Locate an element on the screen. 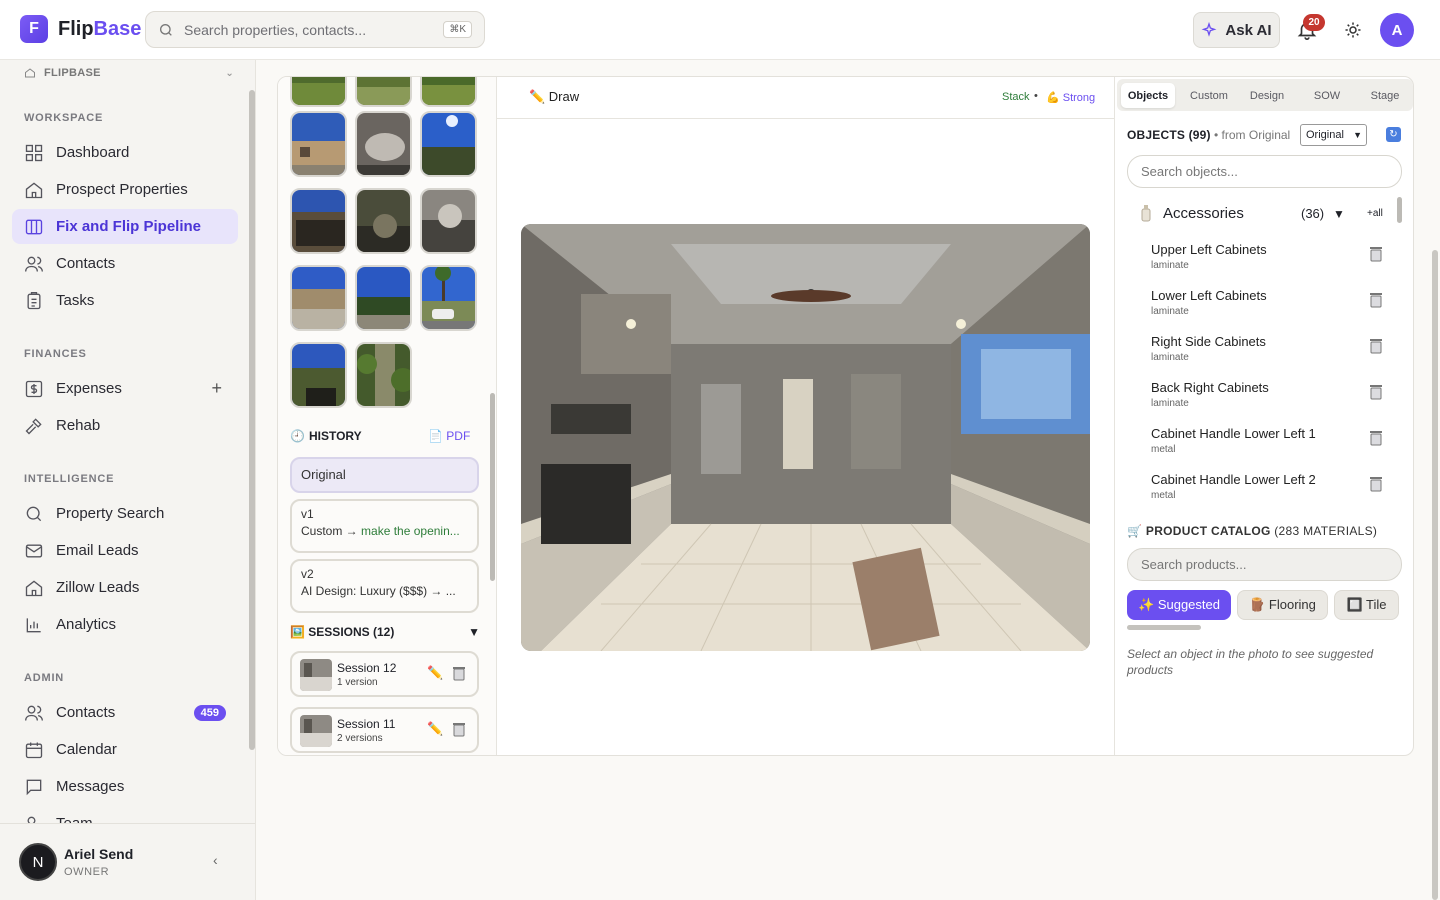 The height and width of the screenshot is (900, 1440). page-scrollbar is located at coordinates (1435, 575).